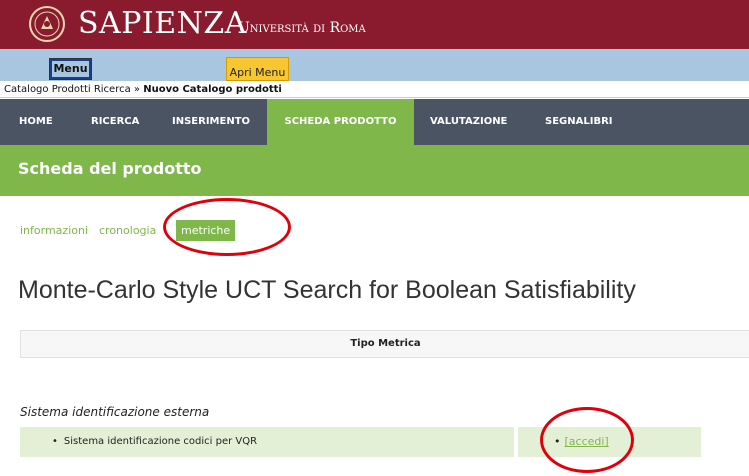  I want to click on highlight-ring-accedi, so click(587, 440).